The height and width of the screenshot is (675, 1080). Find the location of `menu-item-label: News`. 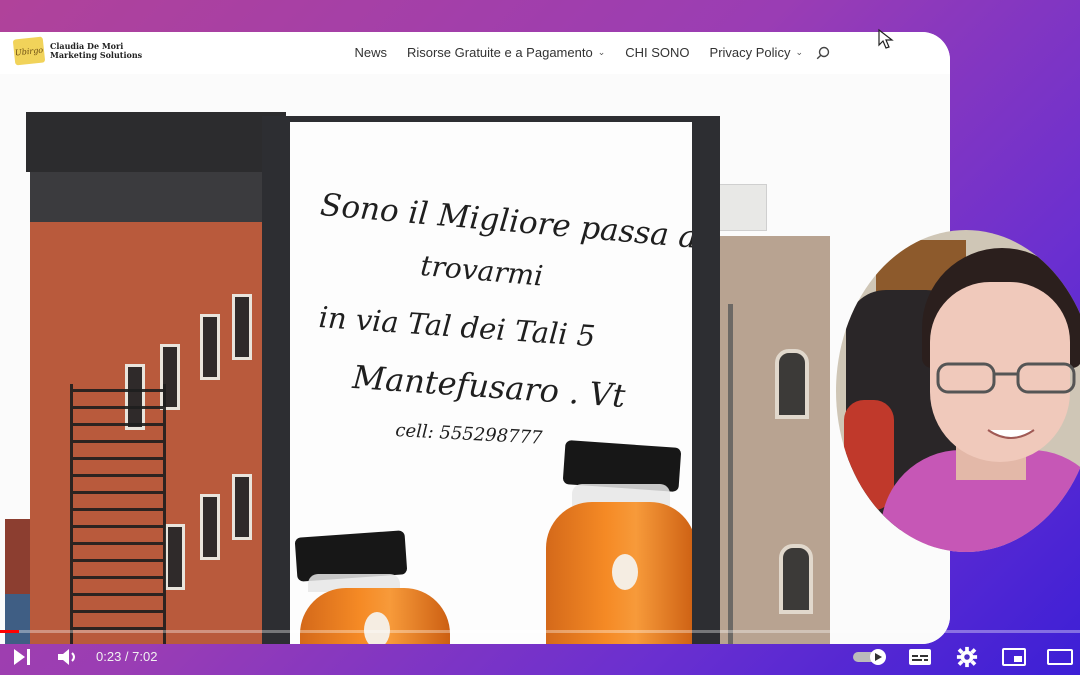

menu-item-label: News is located at coordinates (370, 52).